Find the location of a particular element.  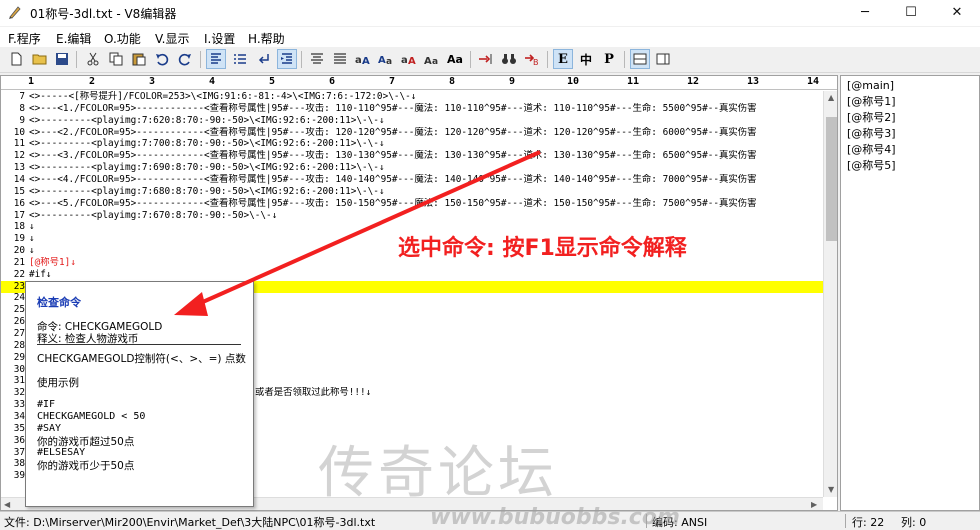

label-item: [@称号1] is located at coordinates (910, 102).